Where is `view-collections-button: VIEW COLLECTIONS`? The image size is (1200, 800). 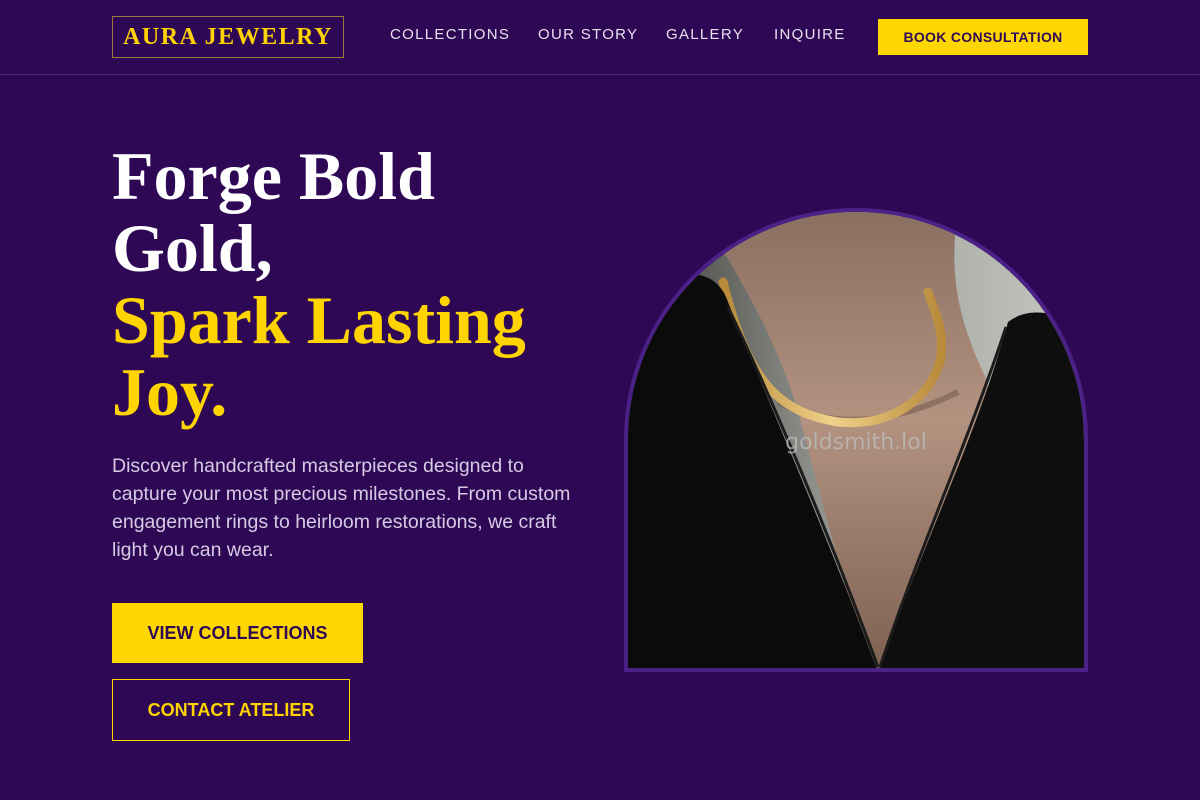
view-collections-button: VIEW COLLECTIONS is located at coordinates (237, 633).